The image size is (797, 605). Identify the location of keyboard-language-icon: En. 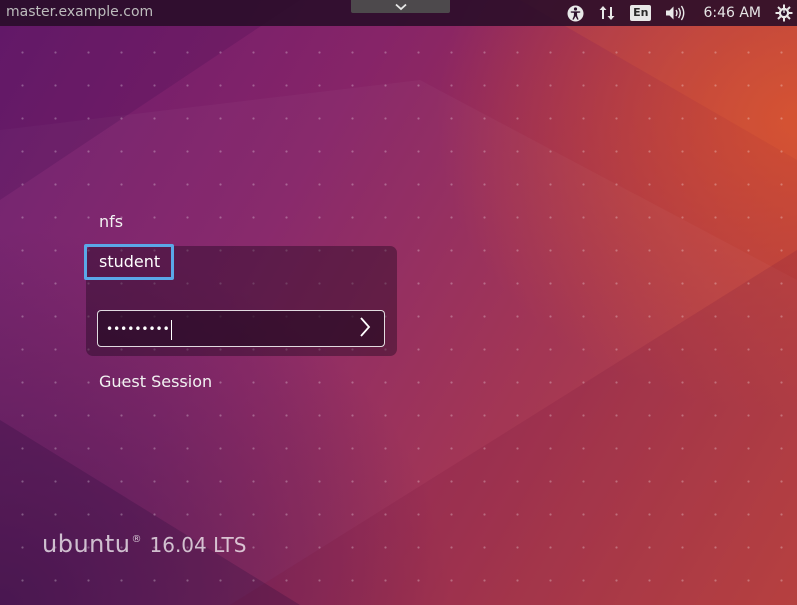
(641, 13).